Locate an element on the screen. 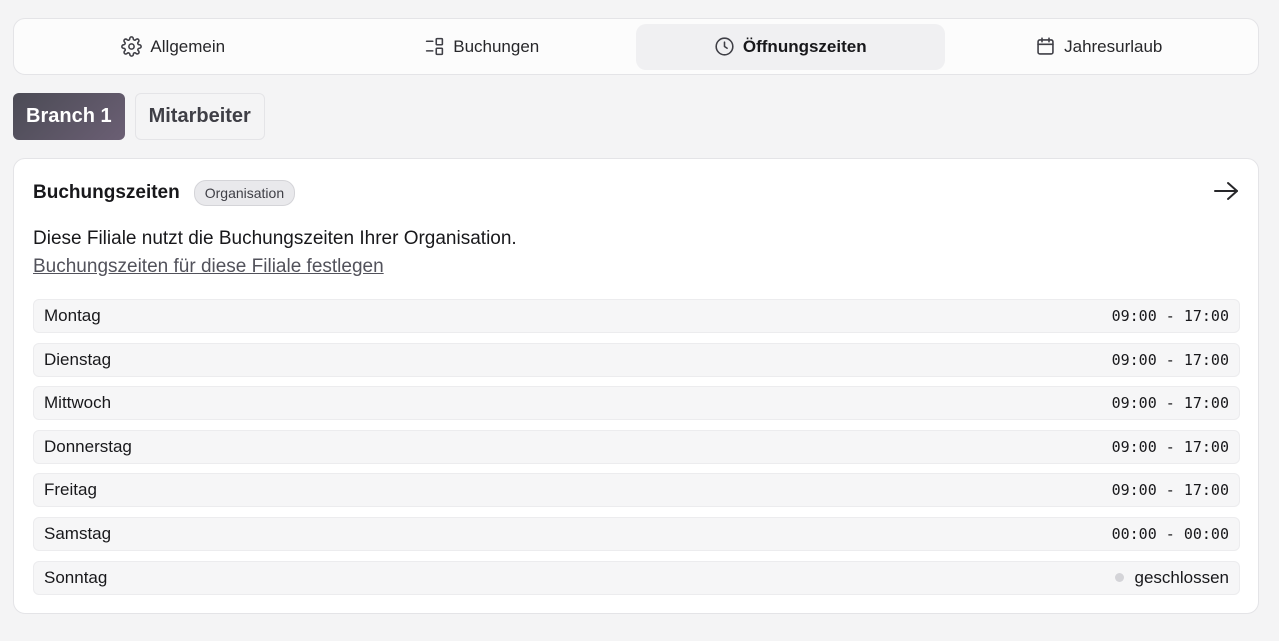 Image resolution: width=1279 pixels, height=641 pixels. tab-buchungen: Buchungen is located at coordinates (482, 47).